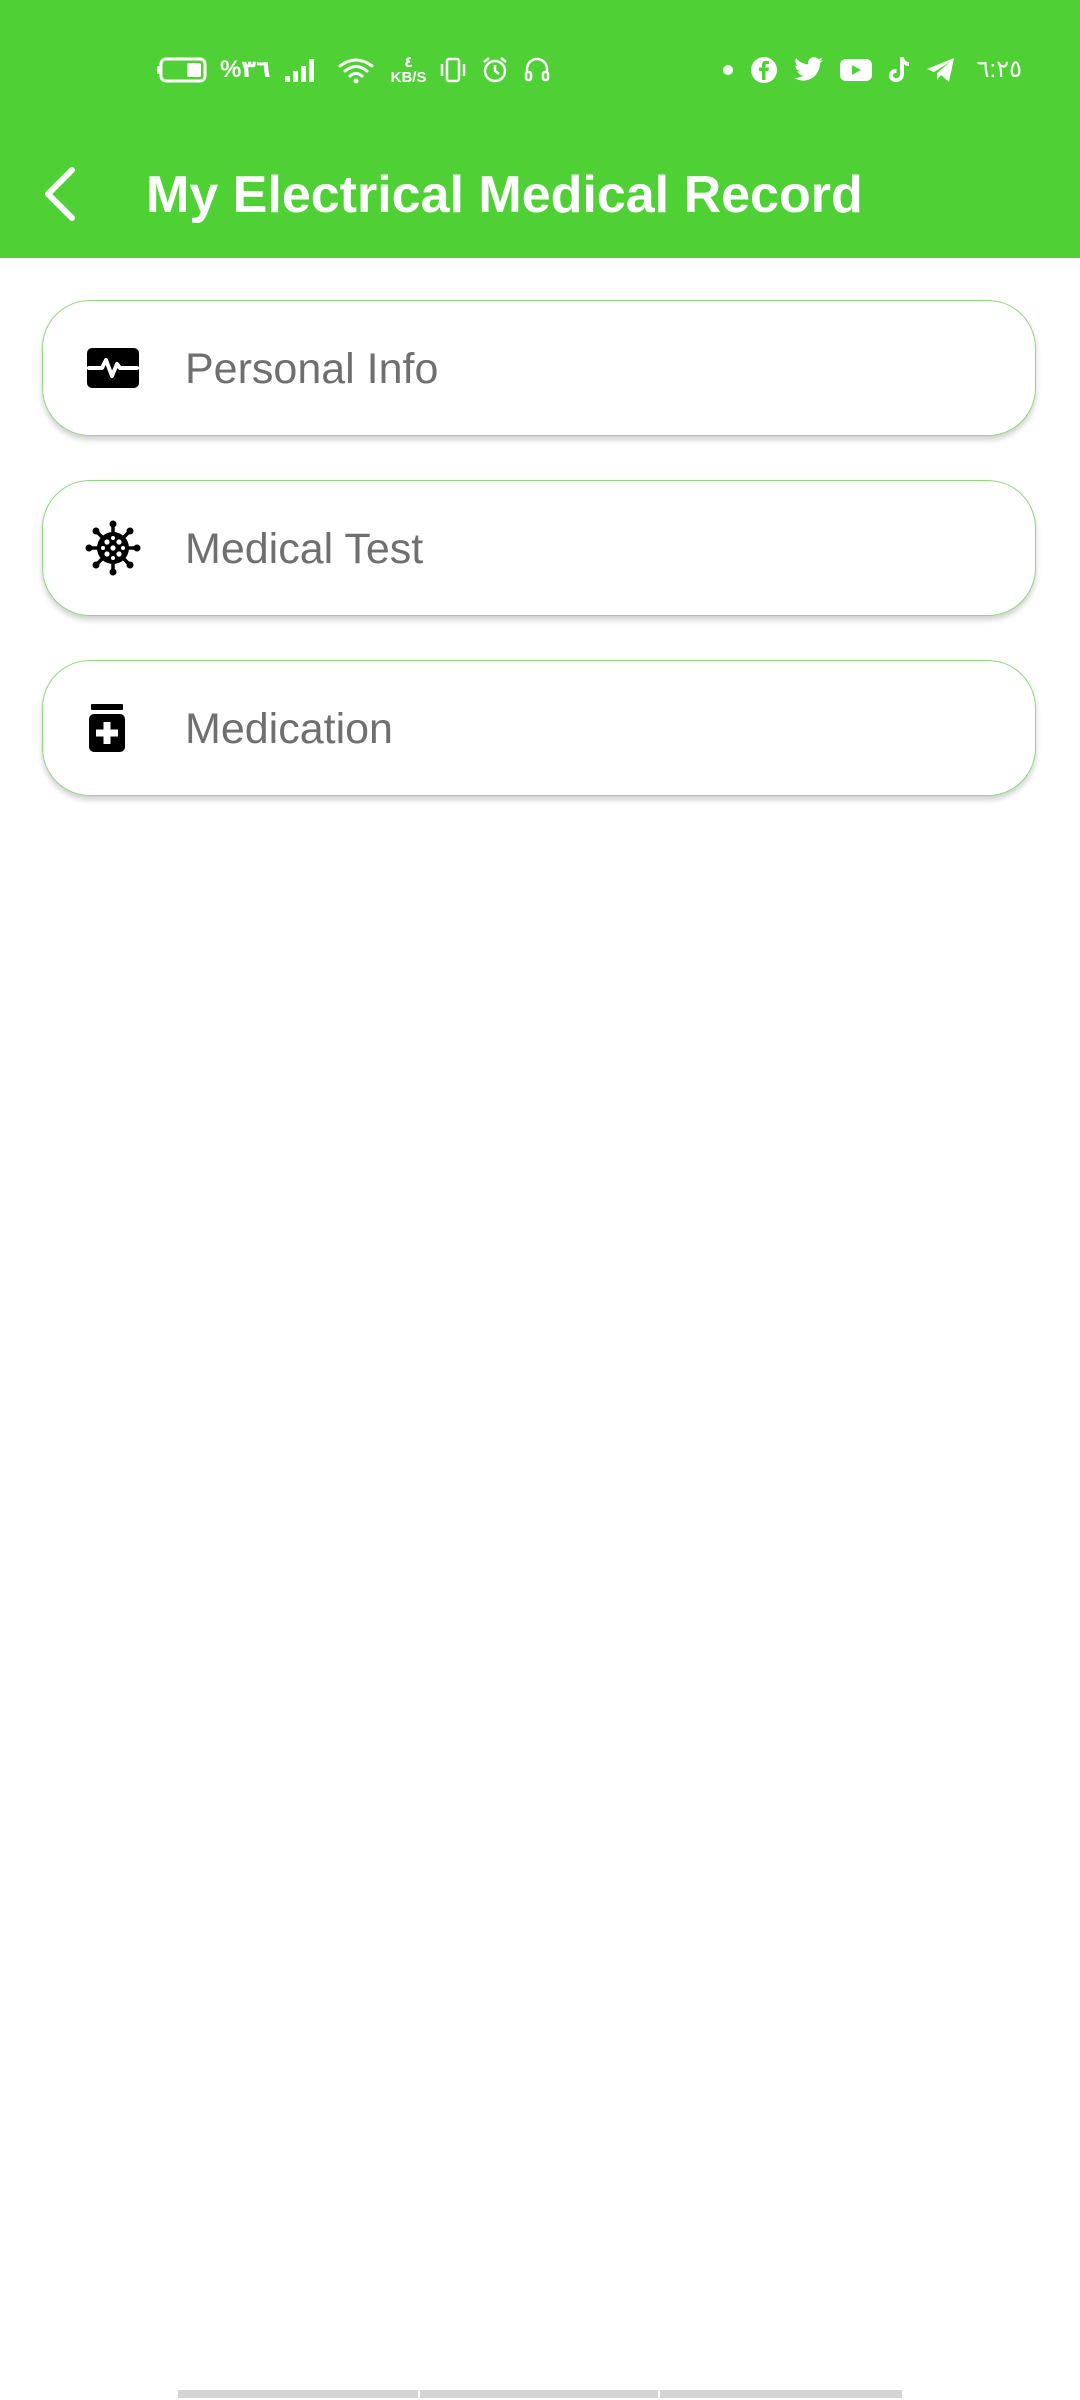 This screenshot has height=2400, width=1080. Describe the element at coordinates (113, 368) in the screenshot. I see `health-card-icon` at that location.